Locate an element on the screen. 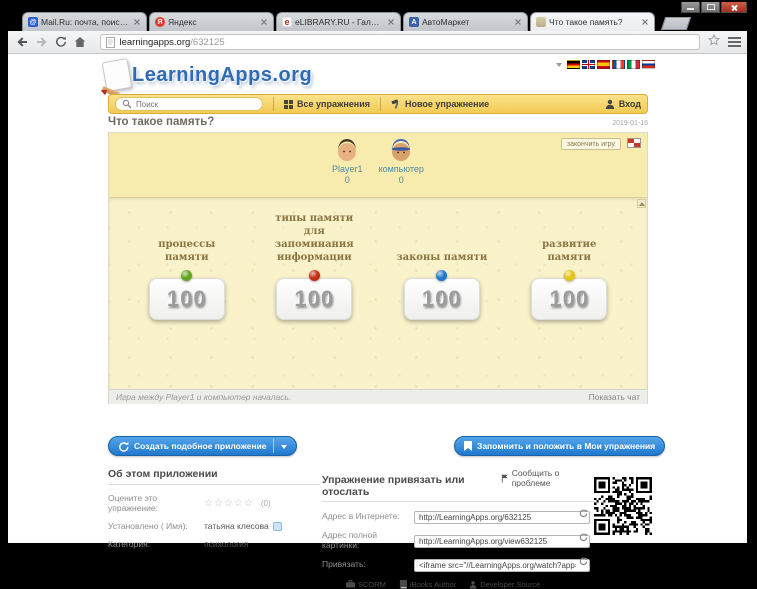  bookmark-star-icon is located at coordinates (713, 42).